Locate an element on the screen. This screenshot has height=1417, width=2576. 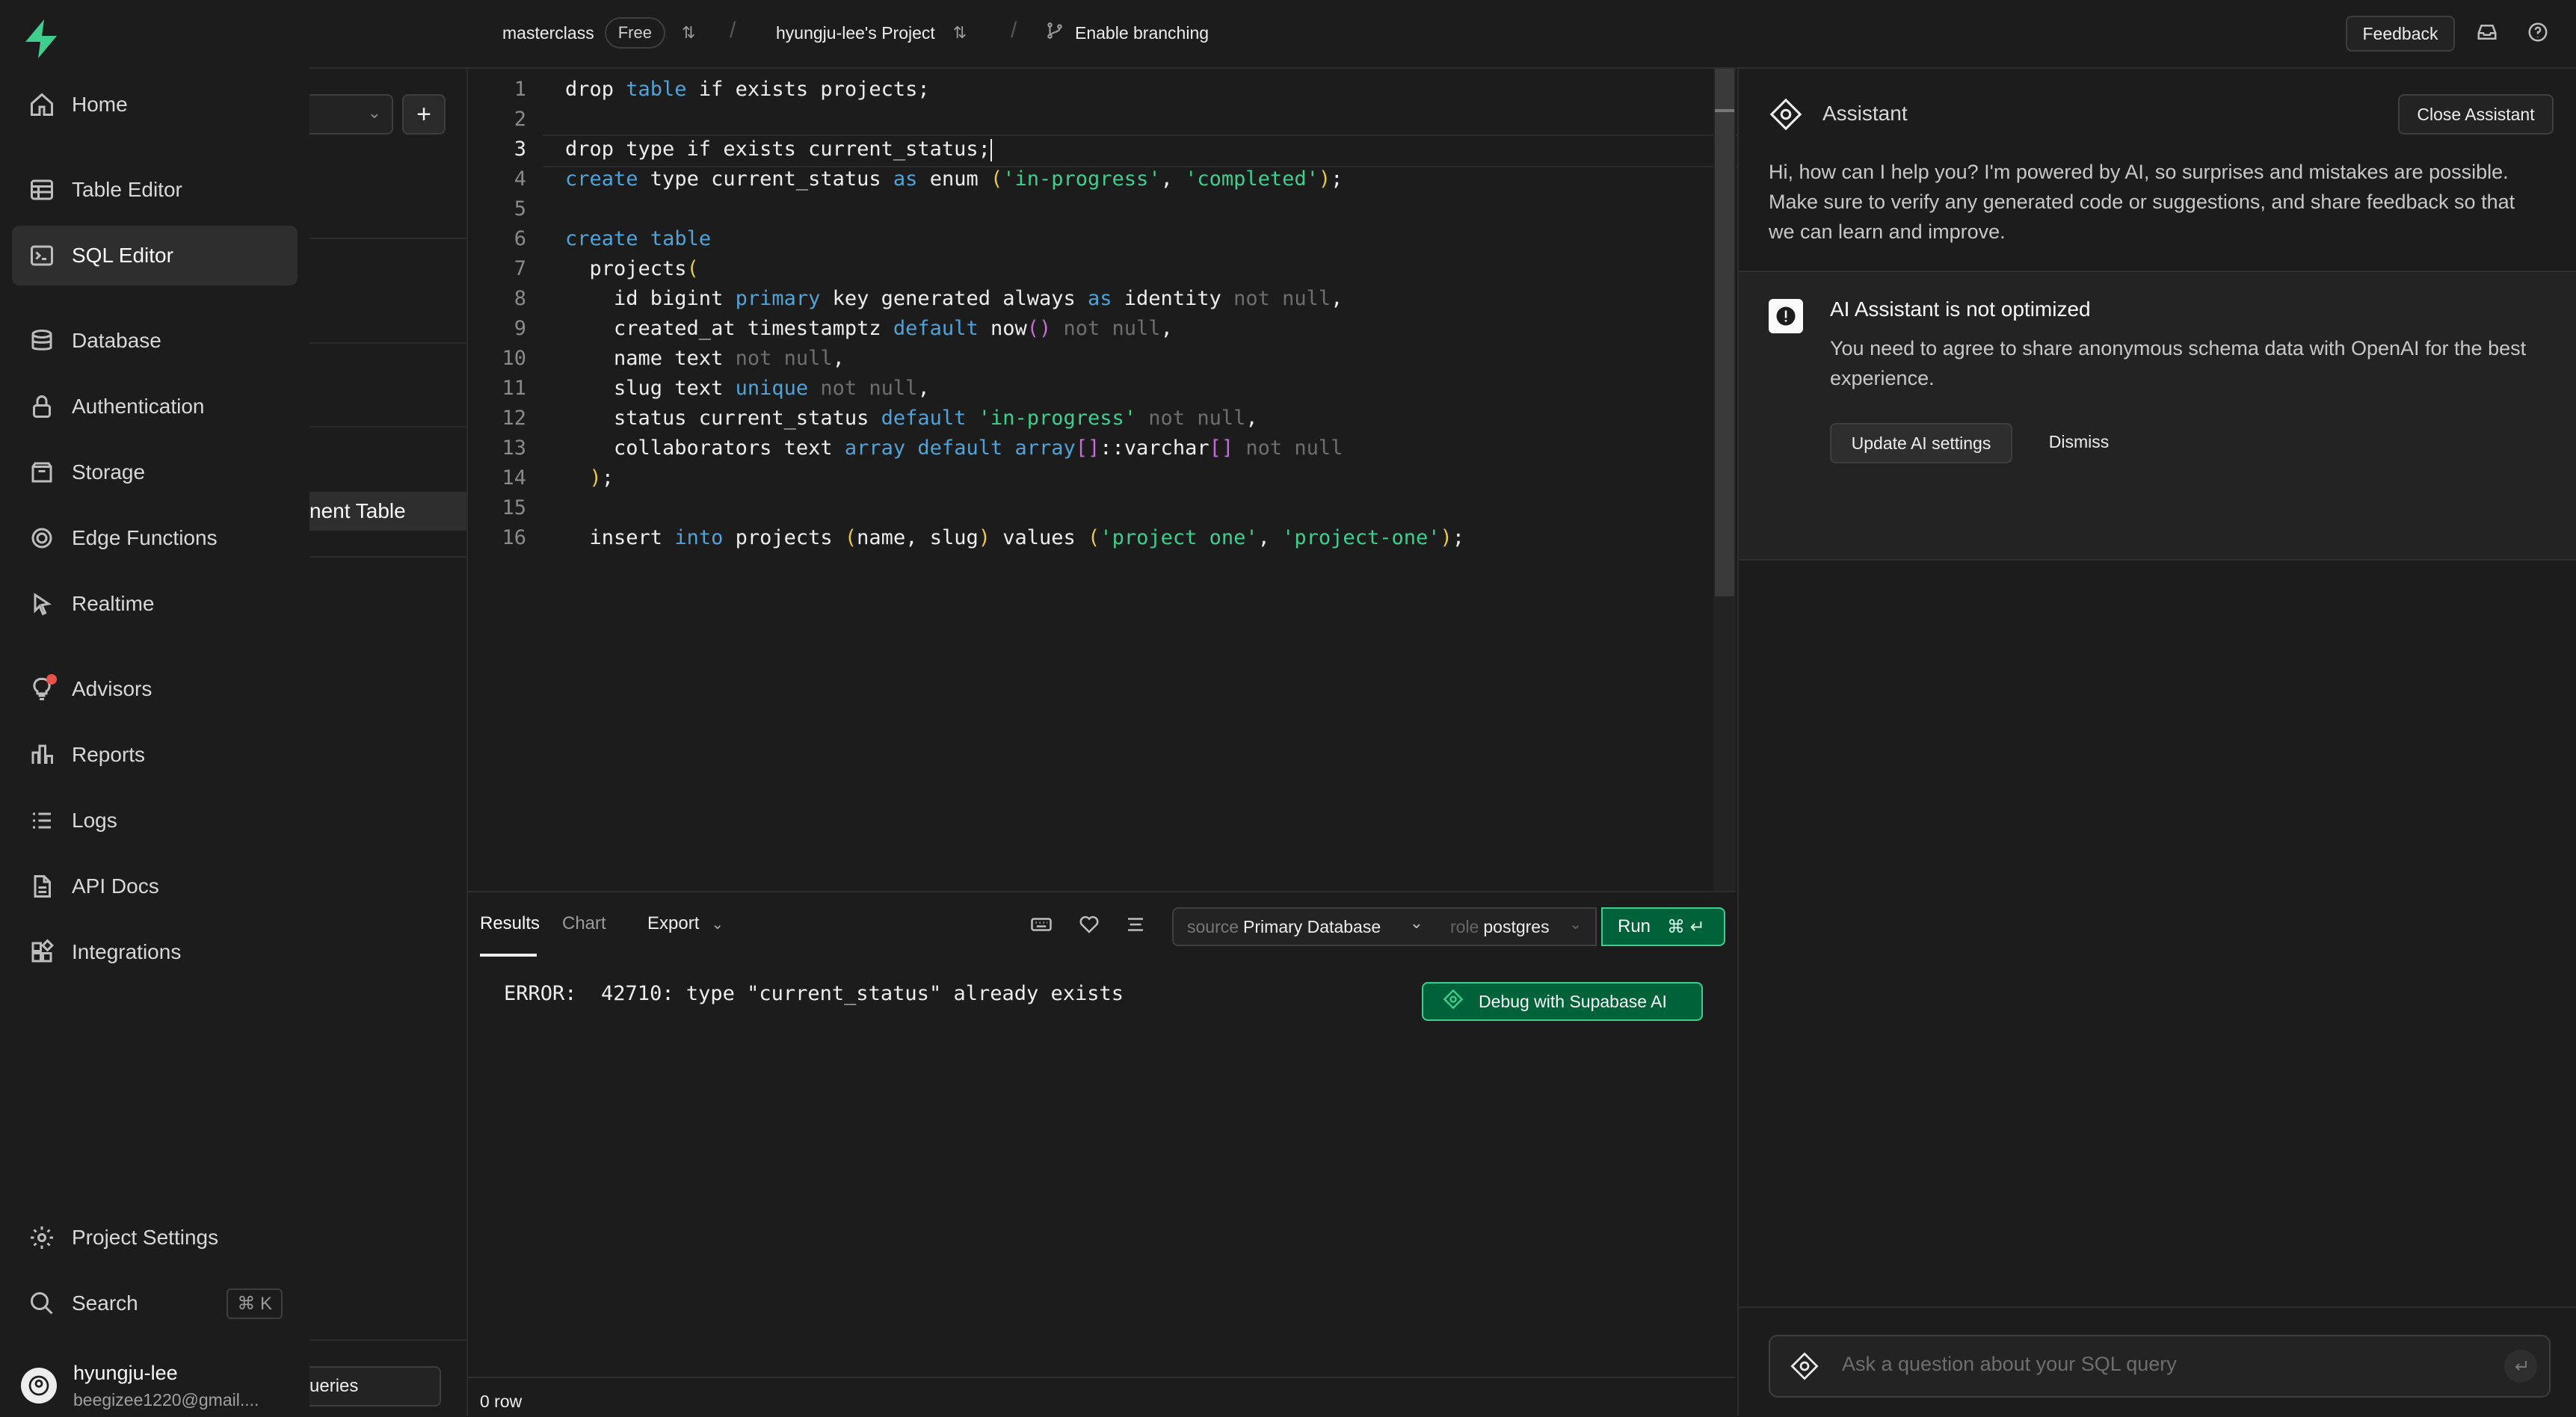
sidebar-item-reports: Reports is located at coordinates (155, 755).